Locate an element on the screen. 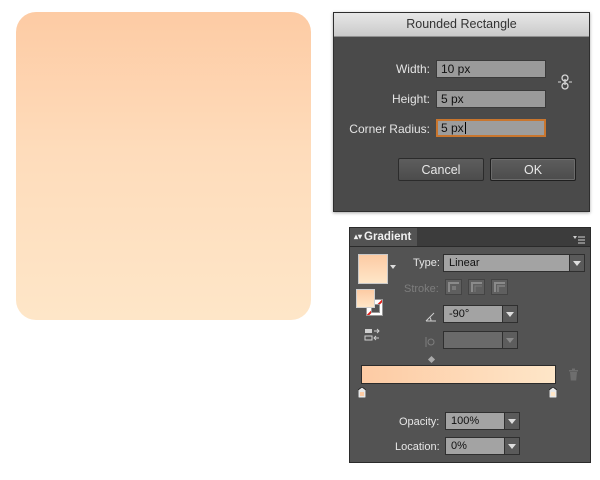  panel-menu-icon is located at coordinates (579, 238).